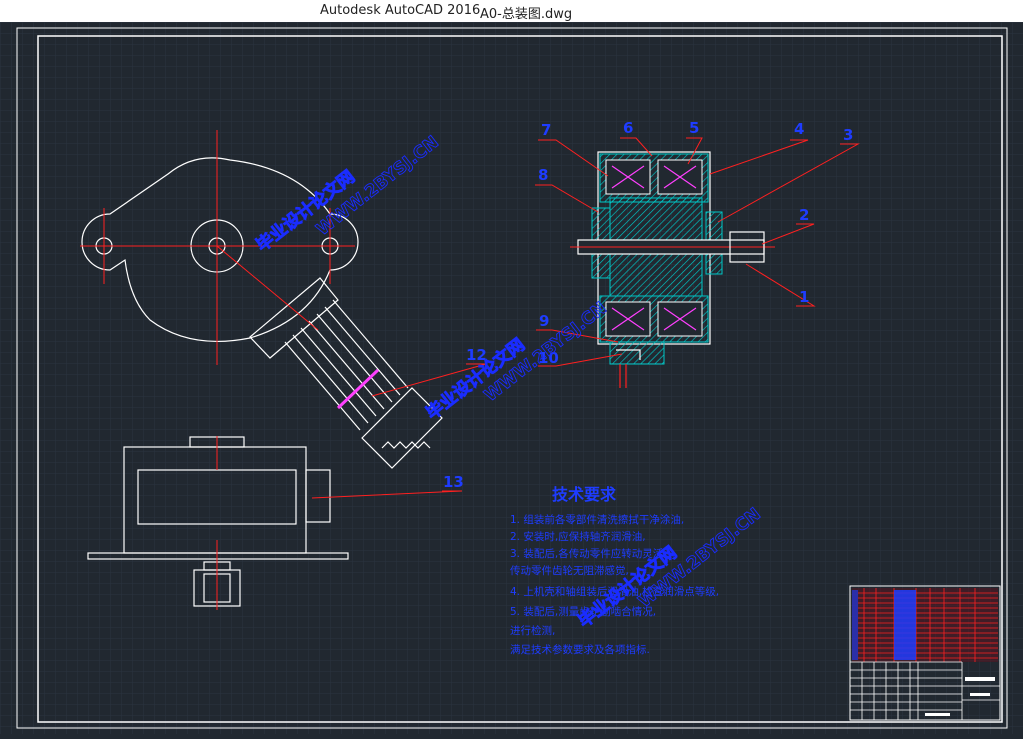  I want to click on tech-line-7: 进行检测,, so click(532, 630).